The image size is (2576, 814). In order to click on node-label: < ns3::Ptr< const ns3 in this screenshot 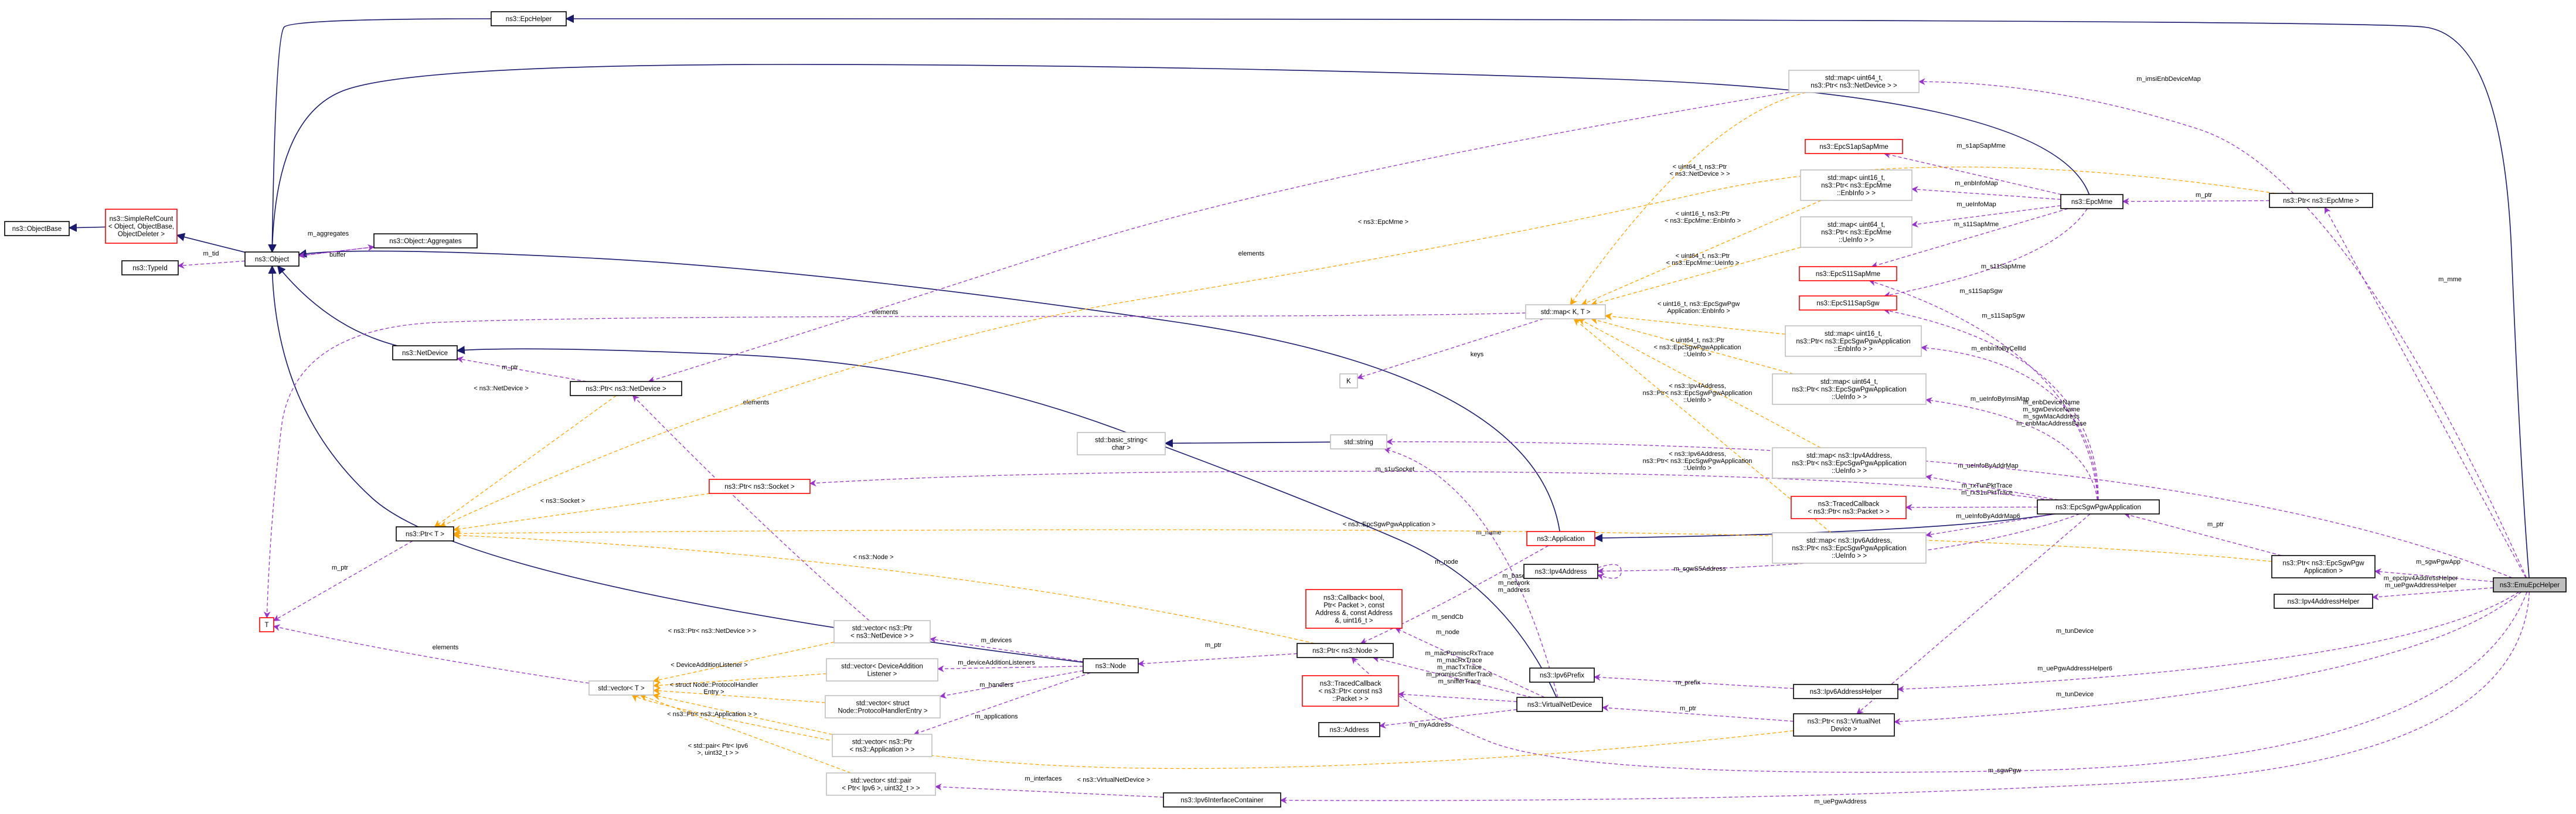, I will do `click(1351, 691)`.